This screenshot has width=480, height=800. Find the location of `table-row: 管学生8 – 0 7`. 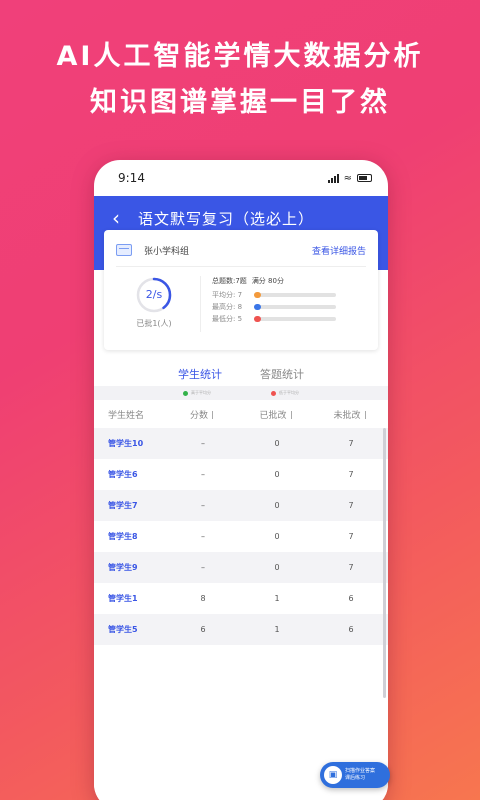

table-row: 管学生8 – 0 7 is located at coordinates (241, 536).